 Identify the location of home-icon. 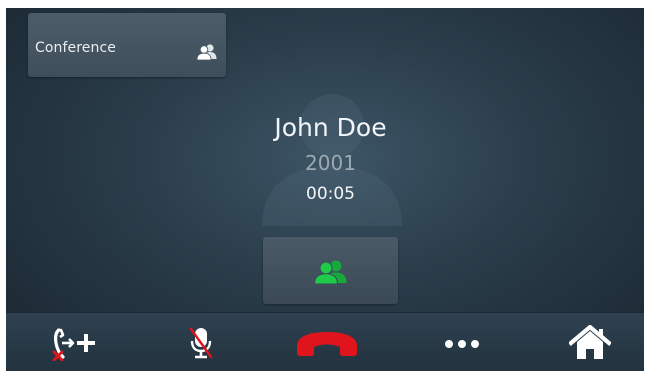
(590, 342).